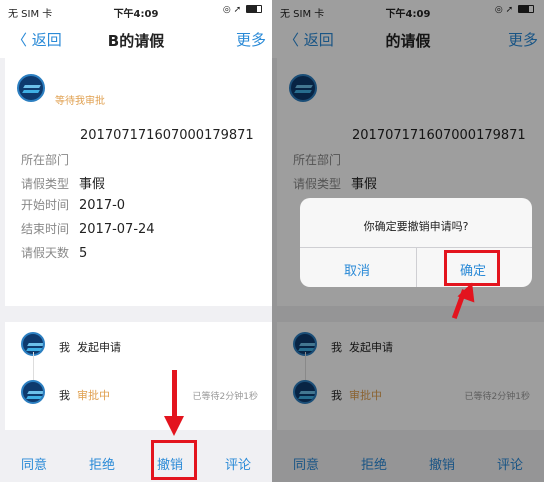 The width and height of the screenshot is (544, 482). What do you see at coordinates (174, 394) in the screenshot?
I see `red-arrow-icon` at bounding box center [174, 394].